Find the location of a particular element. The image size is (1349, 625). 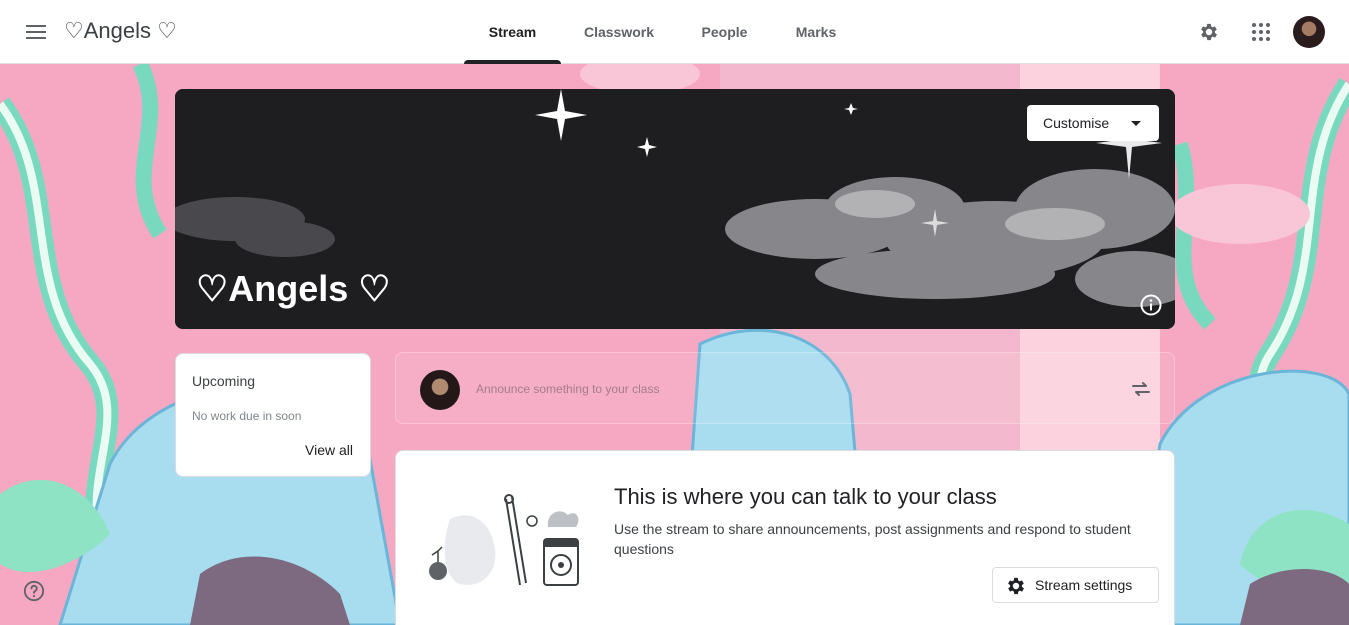

announce-box: Announce something to your class is located at coordinates (785, 388).